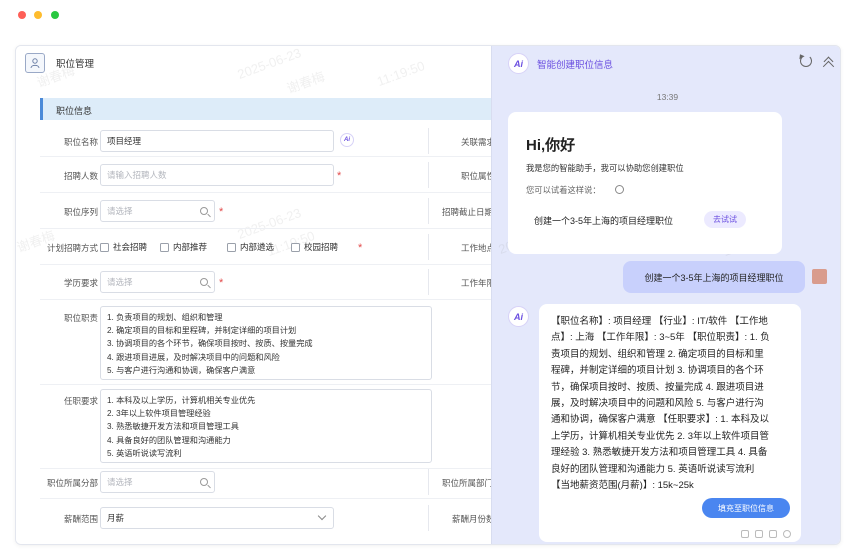 The width and height of the screenshot is (856, 557). What do you see at coordinates (123, 247) in the screenshot?
I see `checkbox-social: 社会招聘` at bounding box center [123, 247].